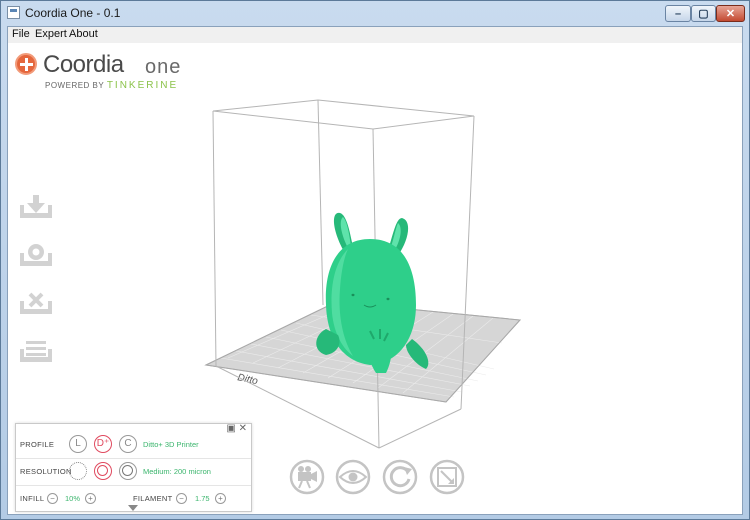 The width and height of the screenshot is (750, 520). I want to click on logo-powered-text: POWERED BY, so click(75, 85).